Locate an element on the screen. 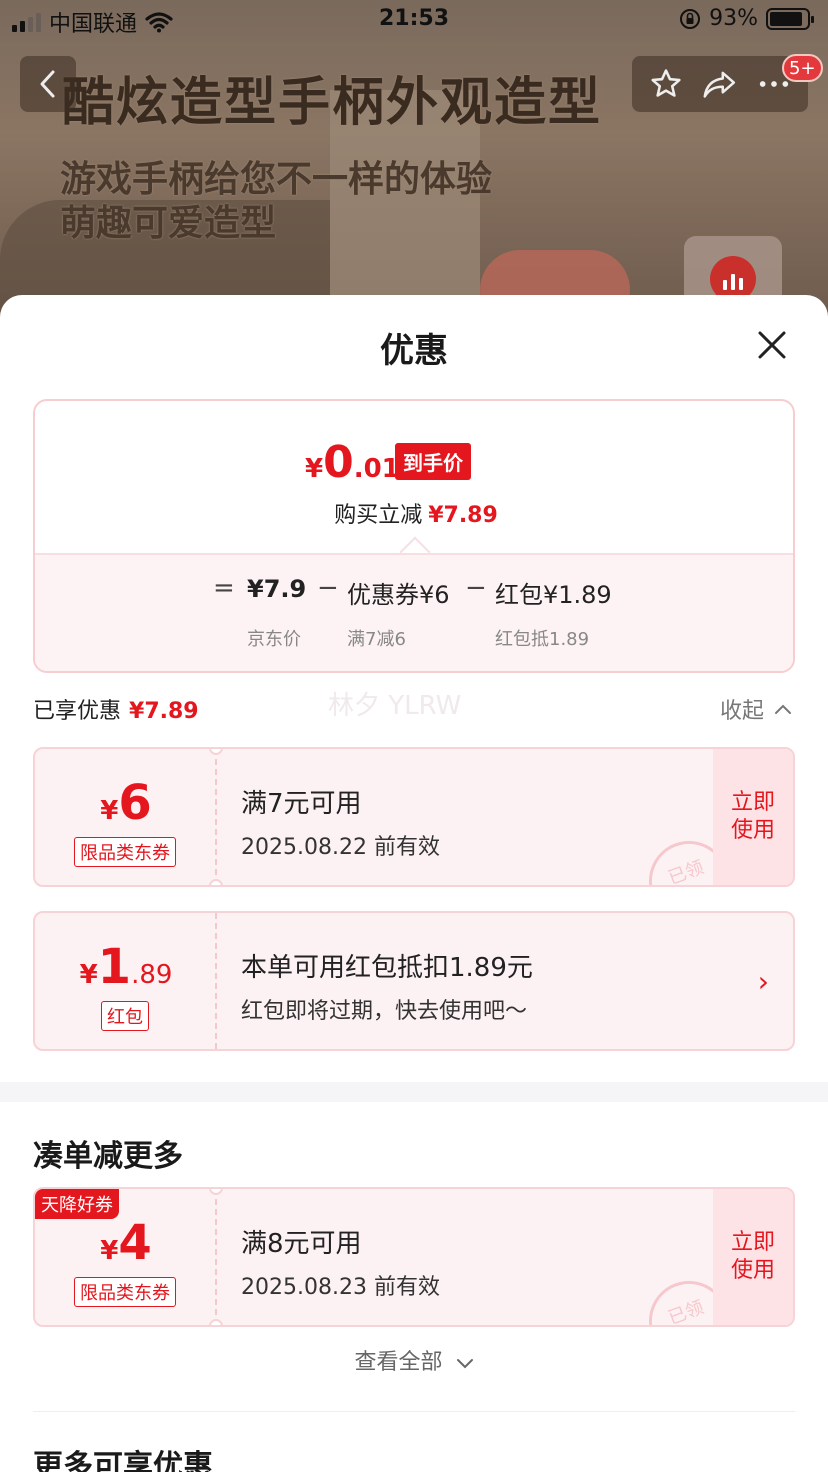  chevron-left-icon is located at coordinates (47, 84).